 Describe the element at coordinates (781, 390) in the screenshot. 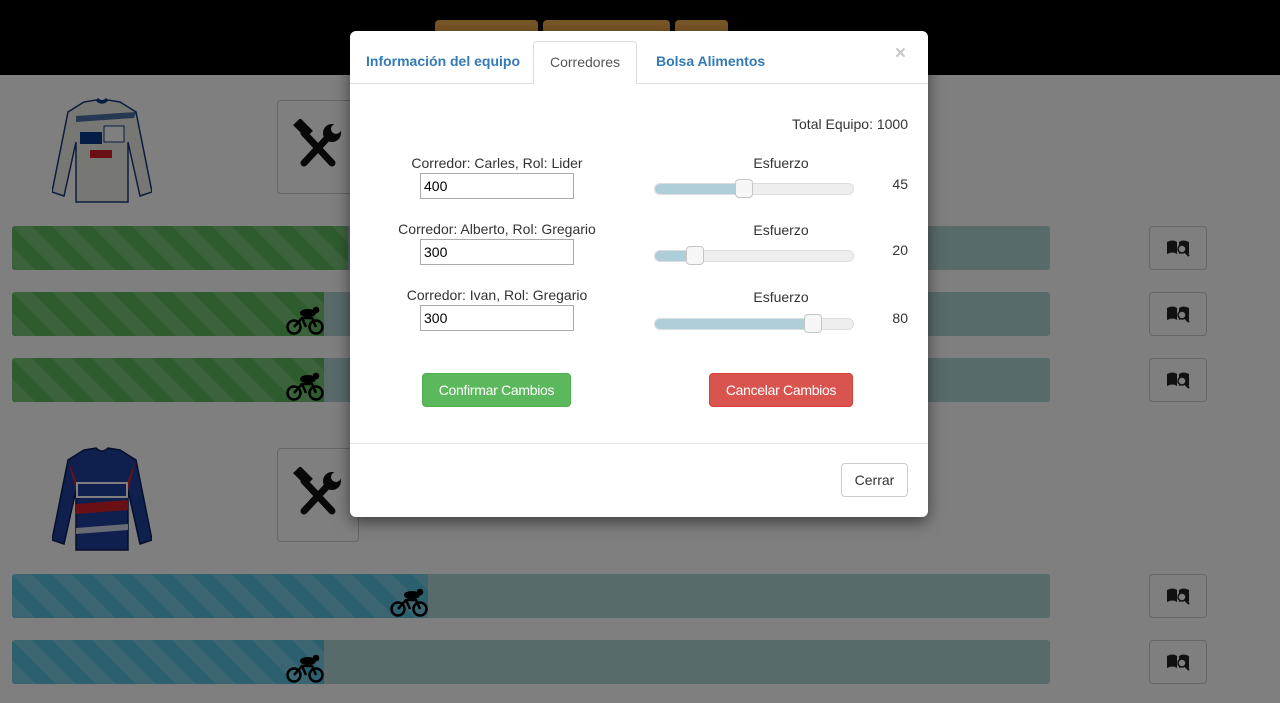

I see `cancel-changes-button: Cancelar Cambios` at that location.